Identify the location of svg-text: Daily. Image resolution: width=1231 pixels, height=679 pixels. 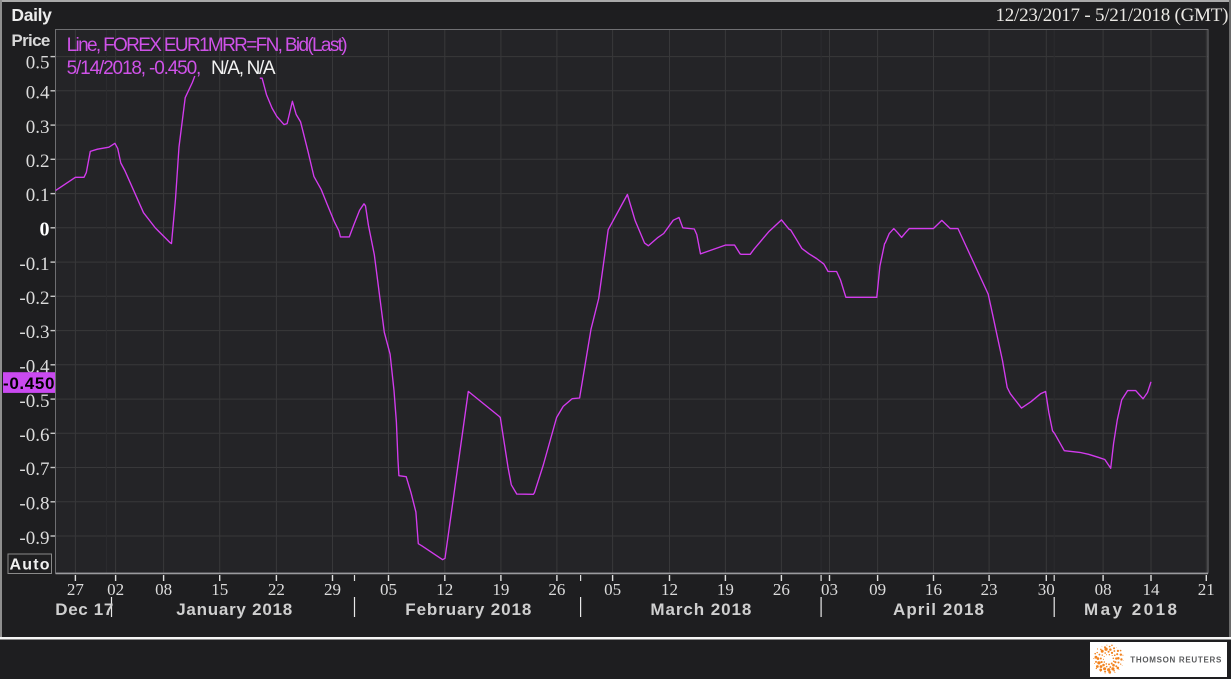
(31, 15).